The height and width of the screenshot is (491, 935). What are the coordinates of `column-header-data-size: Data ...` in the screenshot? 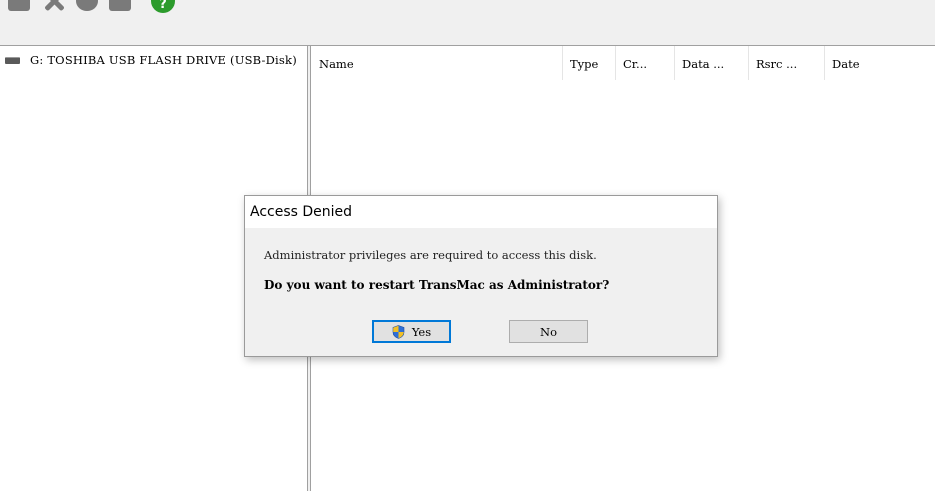 It's located at (712, 63).